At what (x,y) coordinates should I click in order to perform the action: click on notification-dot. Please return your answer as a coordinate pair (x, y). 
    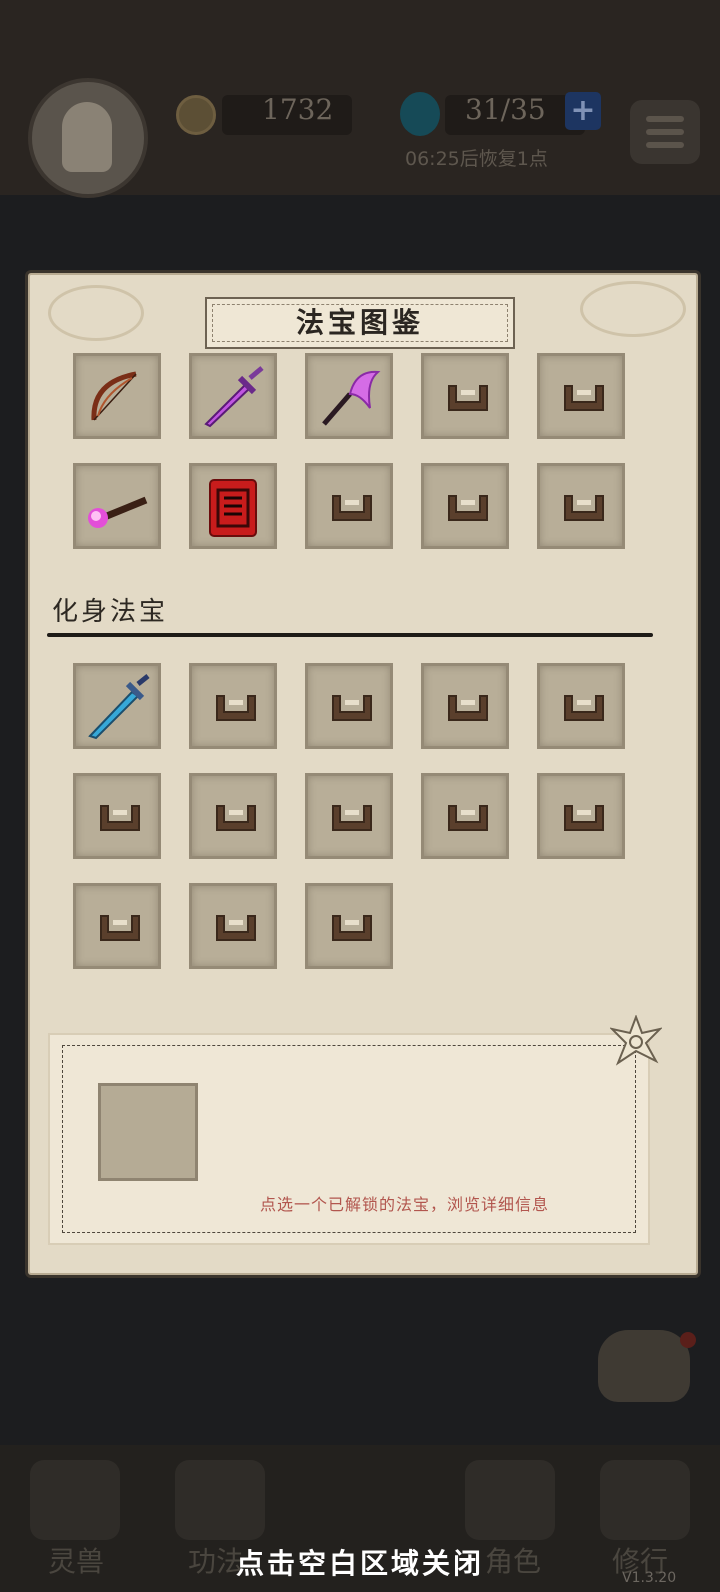
    Looking at the image, I should click on (688, 1340).